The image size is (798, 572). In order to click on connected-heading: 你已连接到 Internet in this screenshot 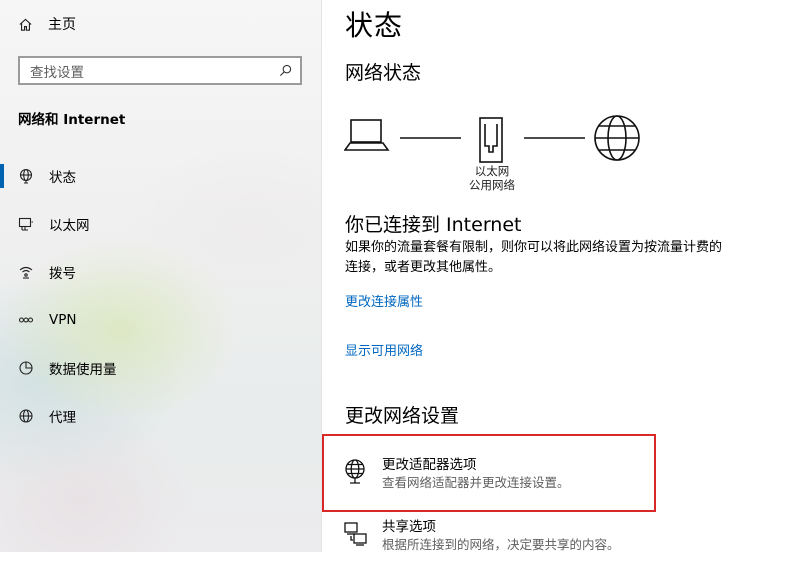, I will do `click(433, 225)`.